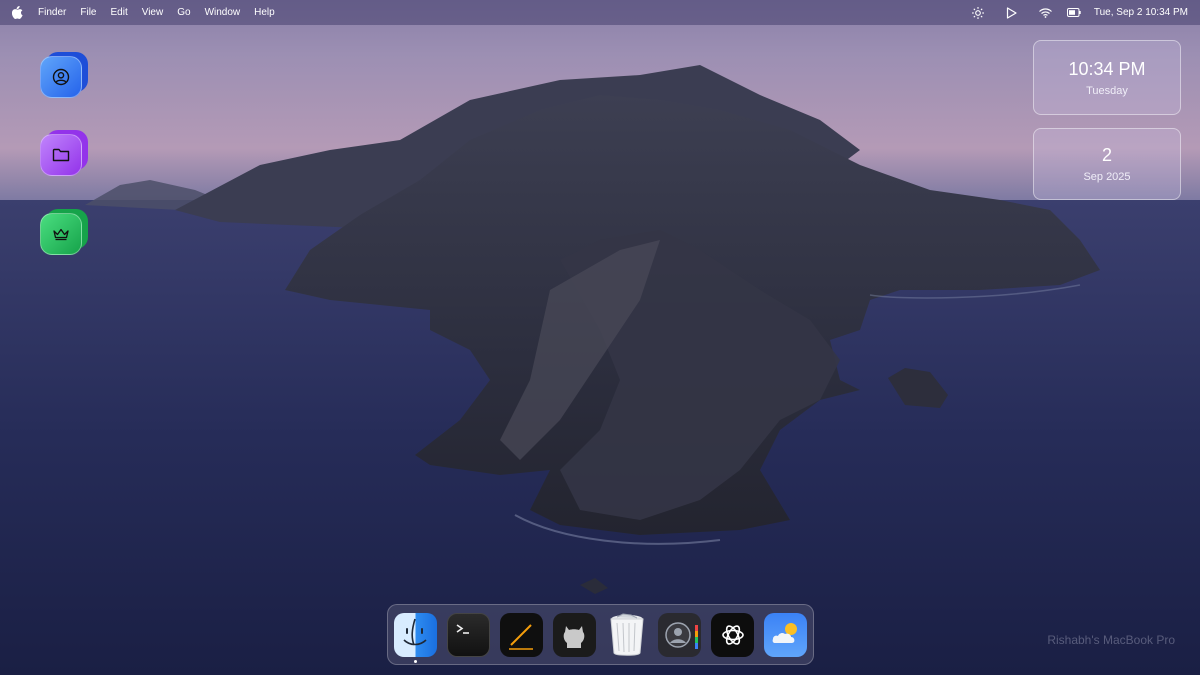 This screenshot has height=675, width=1200. I want to click on octocat-icon, so click(574, 636).